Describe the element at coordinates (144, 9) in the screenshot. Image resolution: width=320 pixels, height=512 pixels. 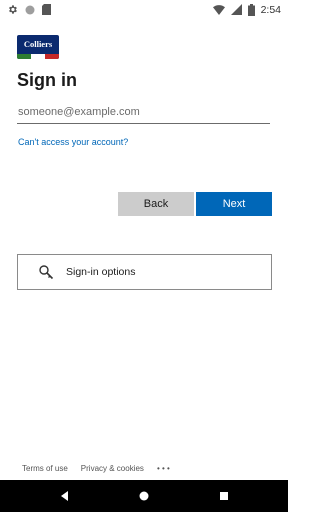
I see `status-bar: 2:54` at that location.